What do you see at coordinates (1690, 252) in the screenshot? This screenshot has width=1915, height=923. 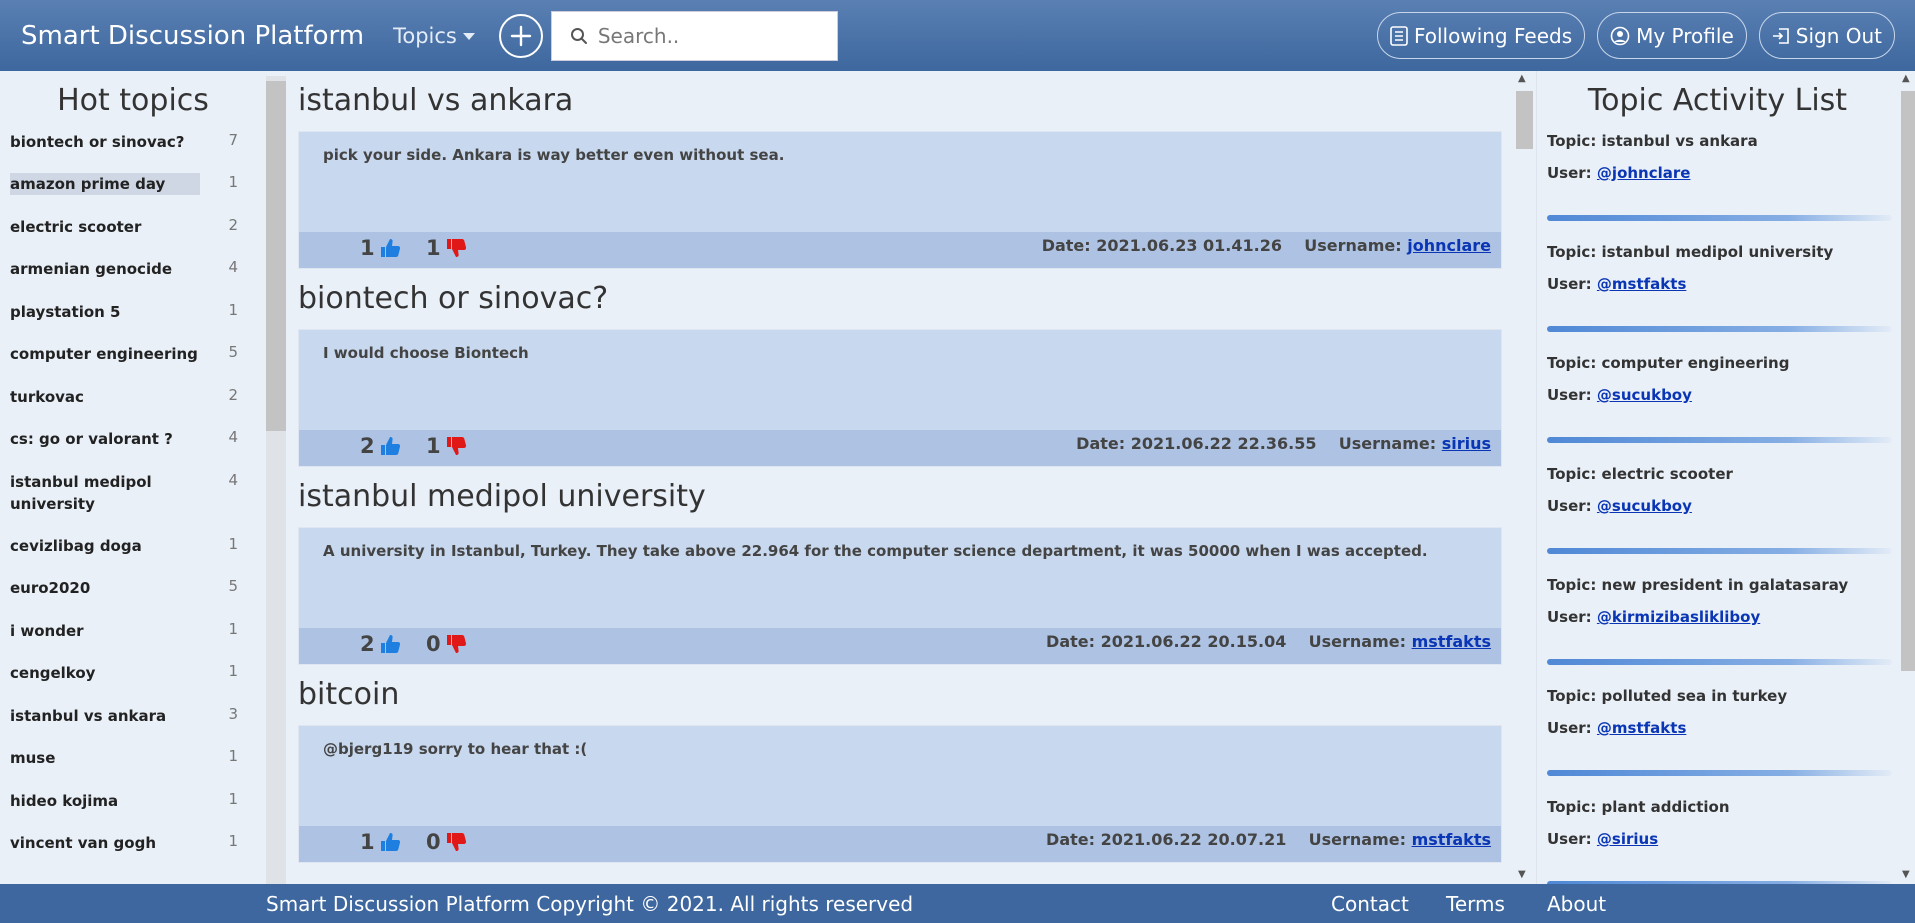 I see `activity-topic: Topic: istanbul medipol university` at bounding box center [1690, 252].